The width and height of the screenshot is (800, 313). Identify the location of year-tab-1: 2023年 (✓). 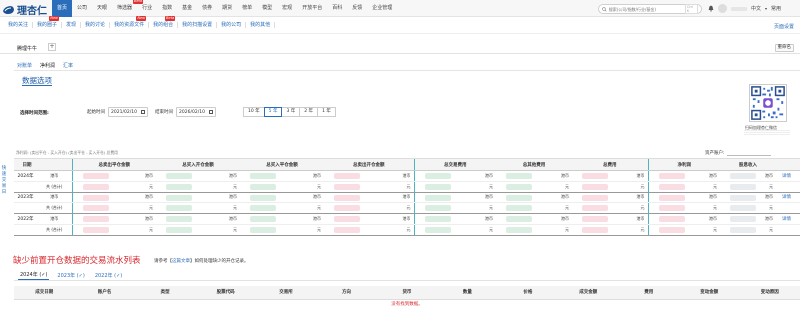
(70, 276).